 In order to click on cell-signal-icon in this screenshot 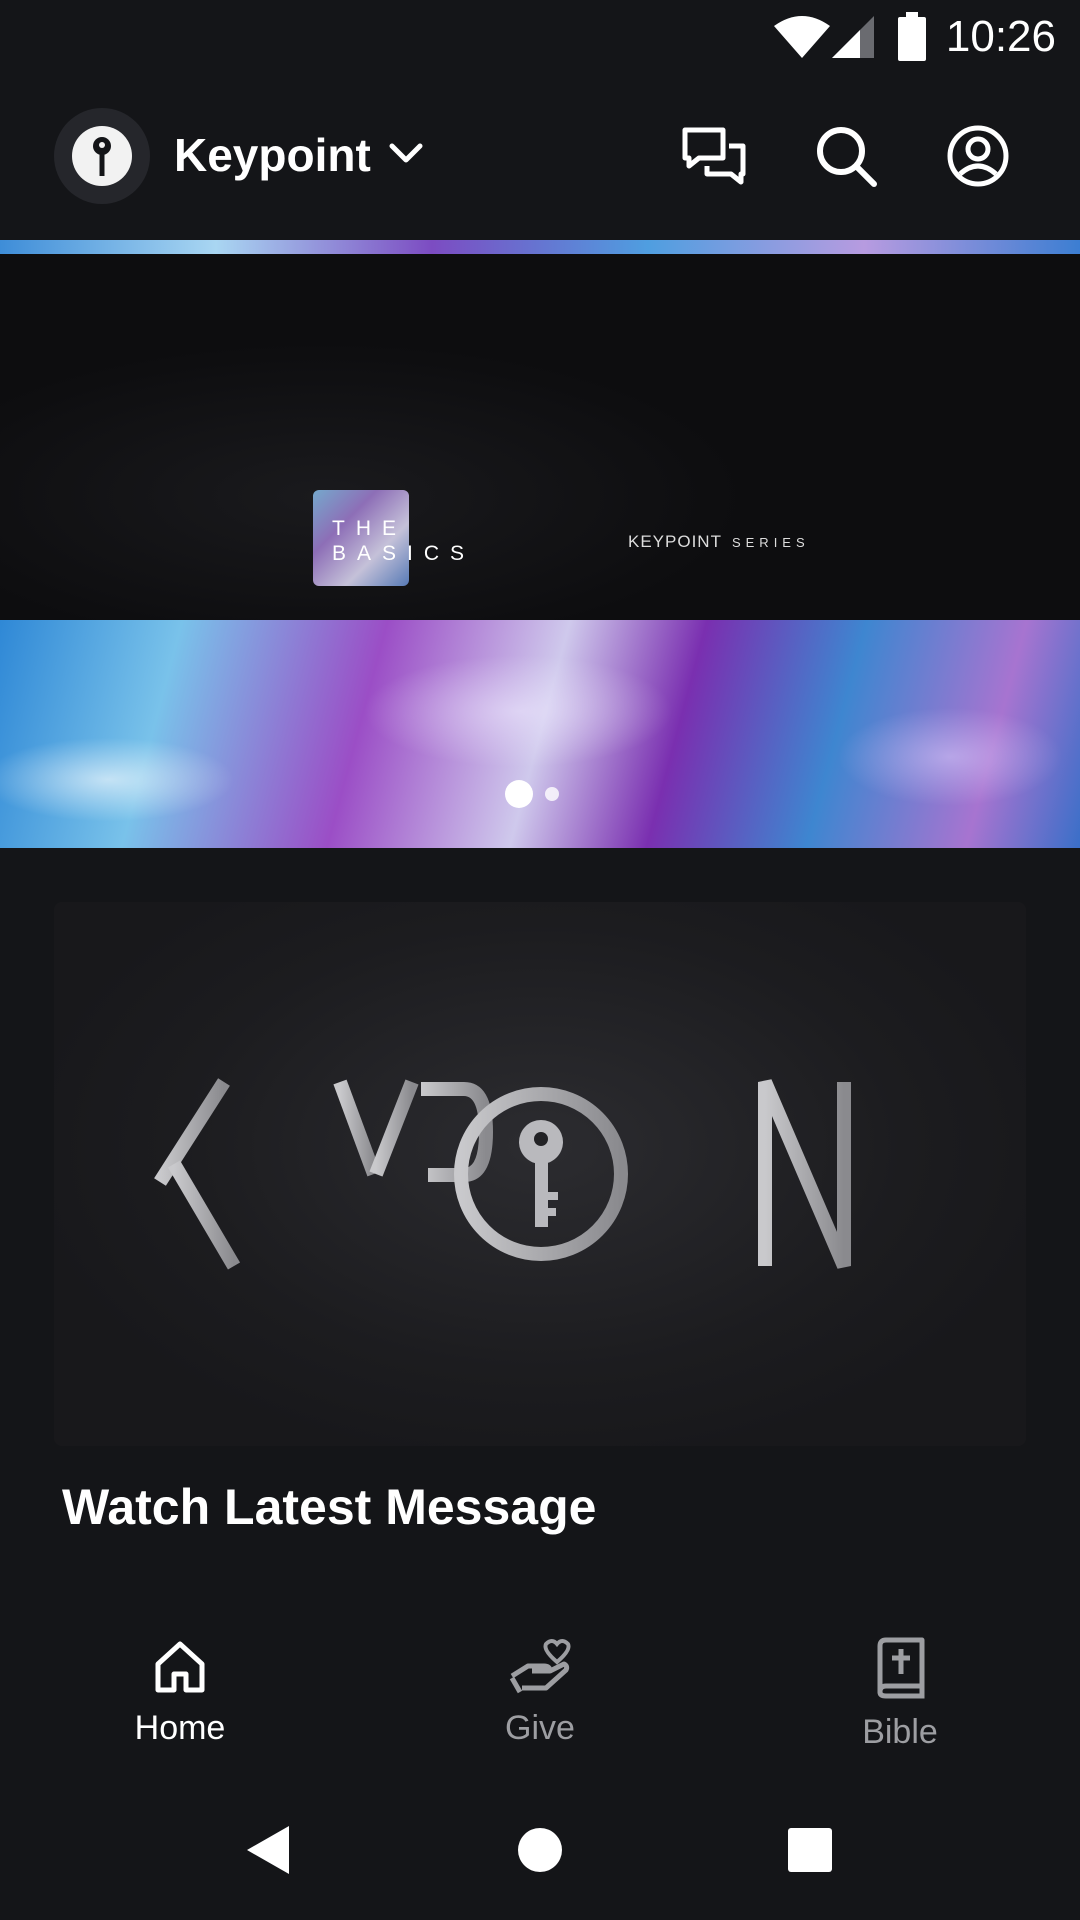, I will do `click(853, 37)`.